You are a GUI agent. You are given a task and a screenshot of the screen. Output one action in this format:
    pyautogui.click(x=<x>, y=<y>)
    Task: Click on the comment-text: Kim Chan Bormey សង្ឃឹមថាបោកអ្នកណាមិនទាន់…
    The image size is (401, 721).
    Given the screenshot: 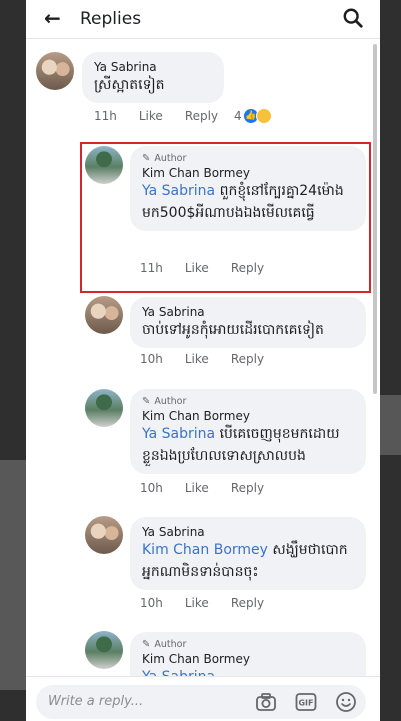 What is the action you would take?
    pyautogui.click(x=245, y=561)
    